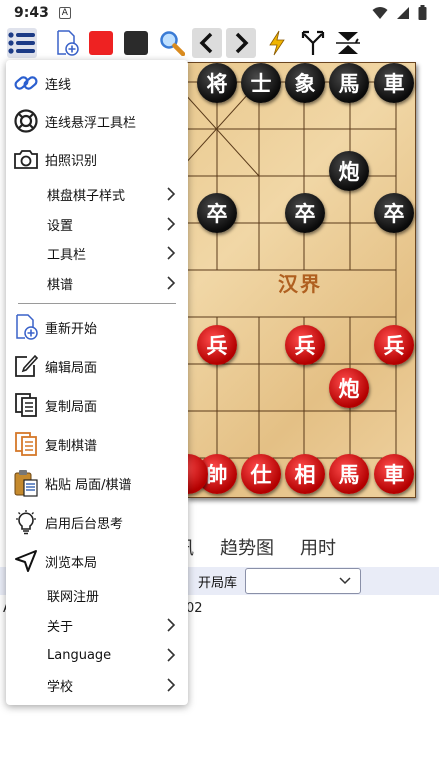  What do you see at coordinates (60, 687) in the screenshot?
I see `menu-item-label: 学校` at bounding box center [60, 687].